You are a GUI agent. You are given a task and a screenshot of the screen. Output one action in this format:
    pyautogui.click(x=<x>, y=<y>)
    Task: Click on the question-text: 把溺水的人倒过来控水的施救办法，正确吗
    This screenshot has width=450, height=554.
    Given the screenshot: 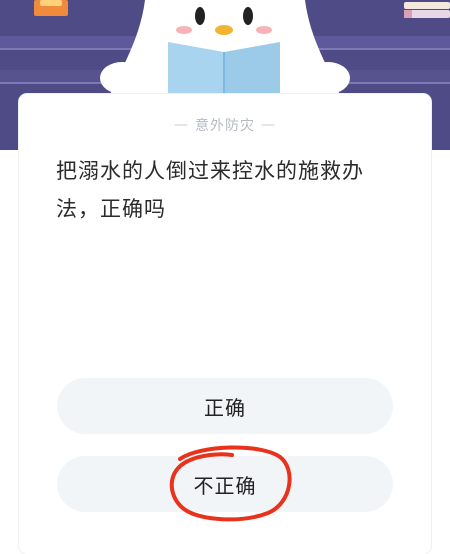 What is the action you would take?
    pyautogui.click(x=210, y=190)
    